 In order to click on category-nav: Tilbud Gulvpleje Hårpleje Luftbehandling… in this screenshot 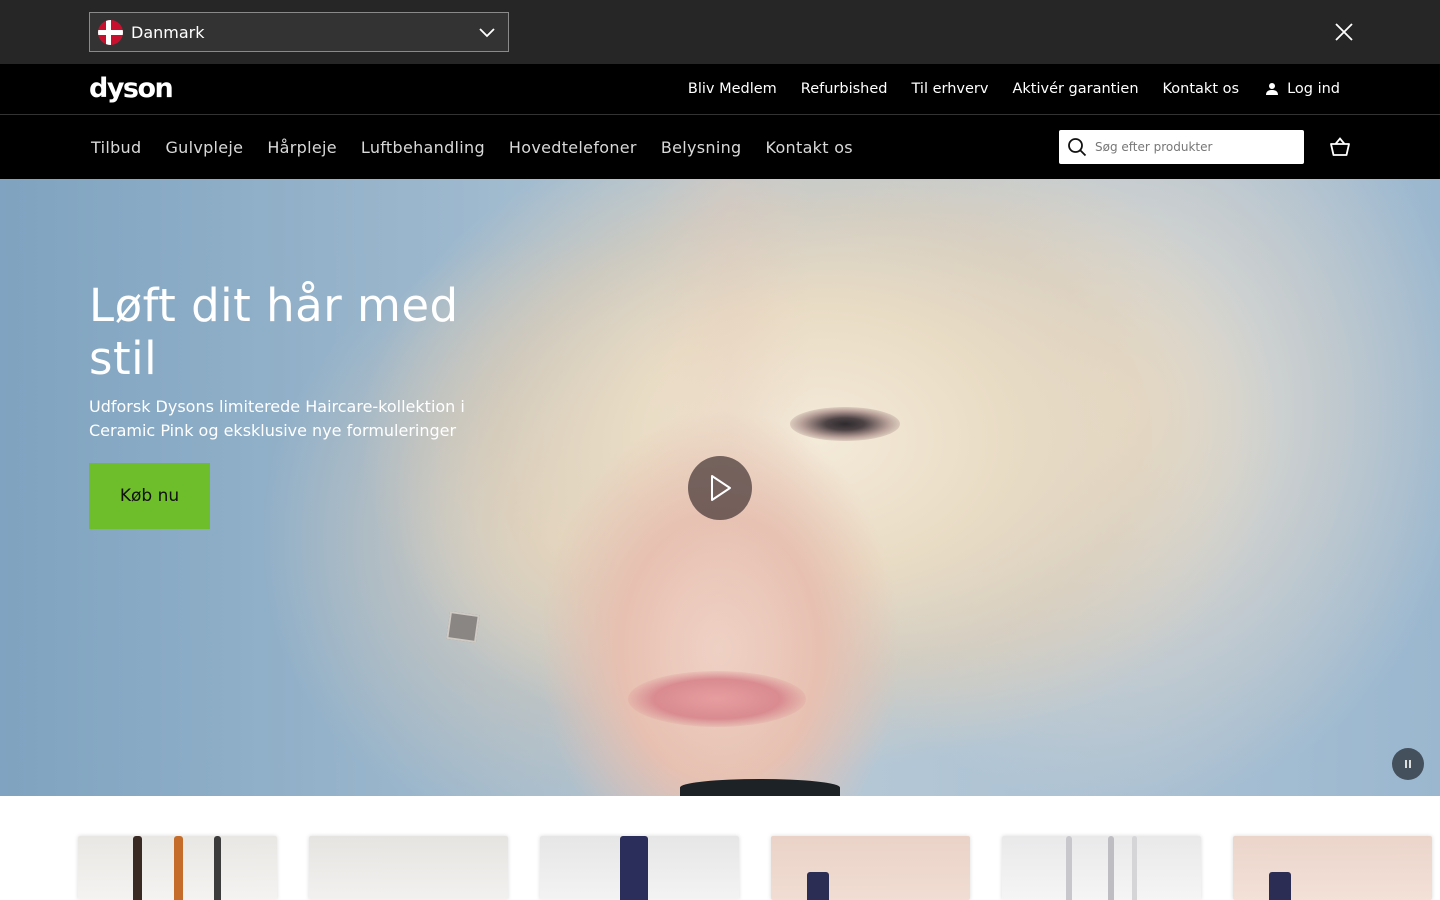, I will do `click(720, 147)`.